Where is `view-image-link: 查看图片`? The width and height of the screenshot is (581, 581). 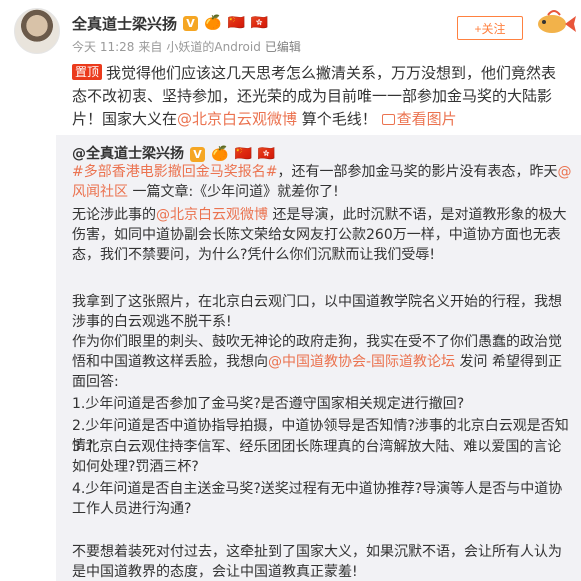 view-image-link: 查看图片 is located at coordinates (419, 119).